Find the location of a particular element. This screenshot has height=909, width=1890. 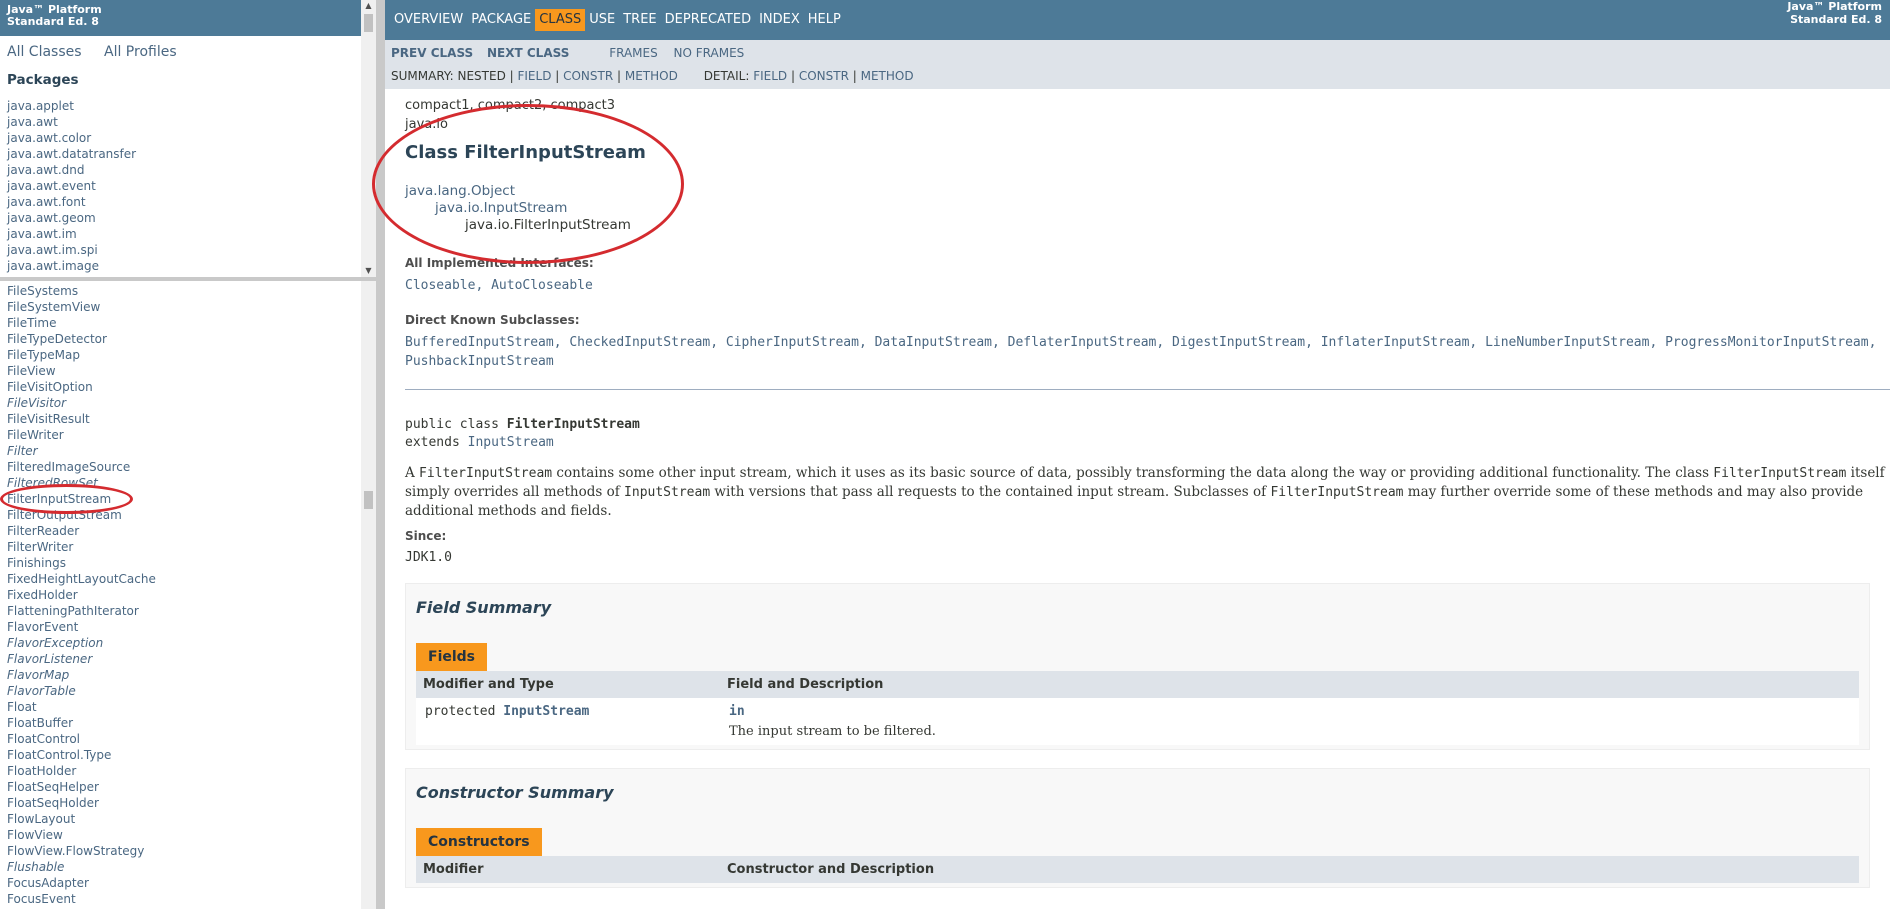

class-link: FilterReader is located at coordinates (188, 531).